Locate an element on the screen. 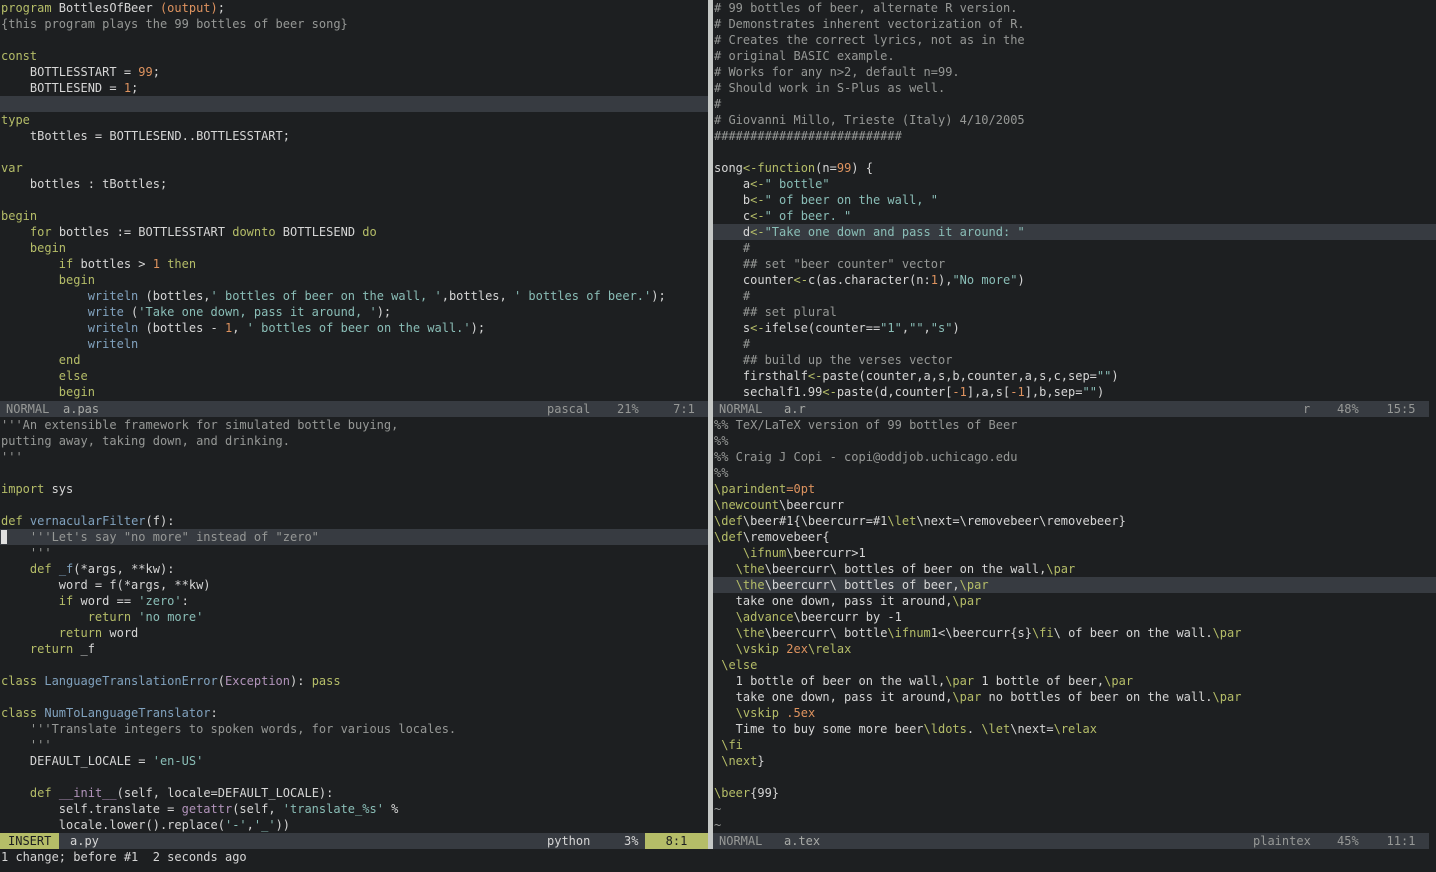 The image size is (1436, 872). code-line: program BottlesOfBeer (output); is located at coordinates (354, 8).